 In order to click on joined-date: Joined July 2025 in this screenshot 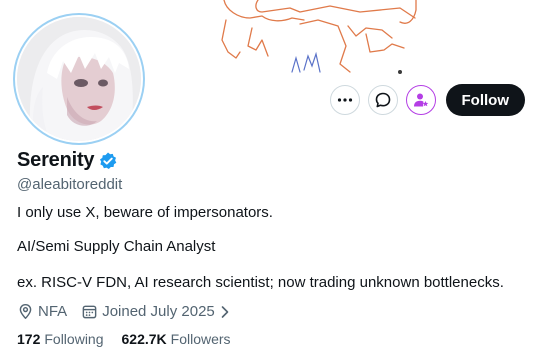, I will do `click(156, 311)`.